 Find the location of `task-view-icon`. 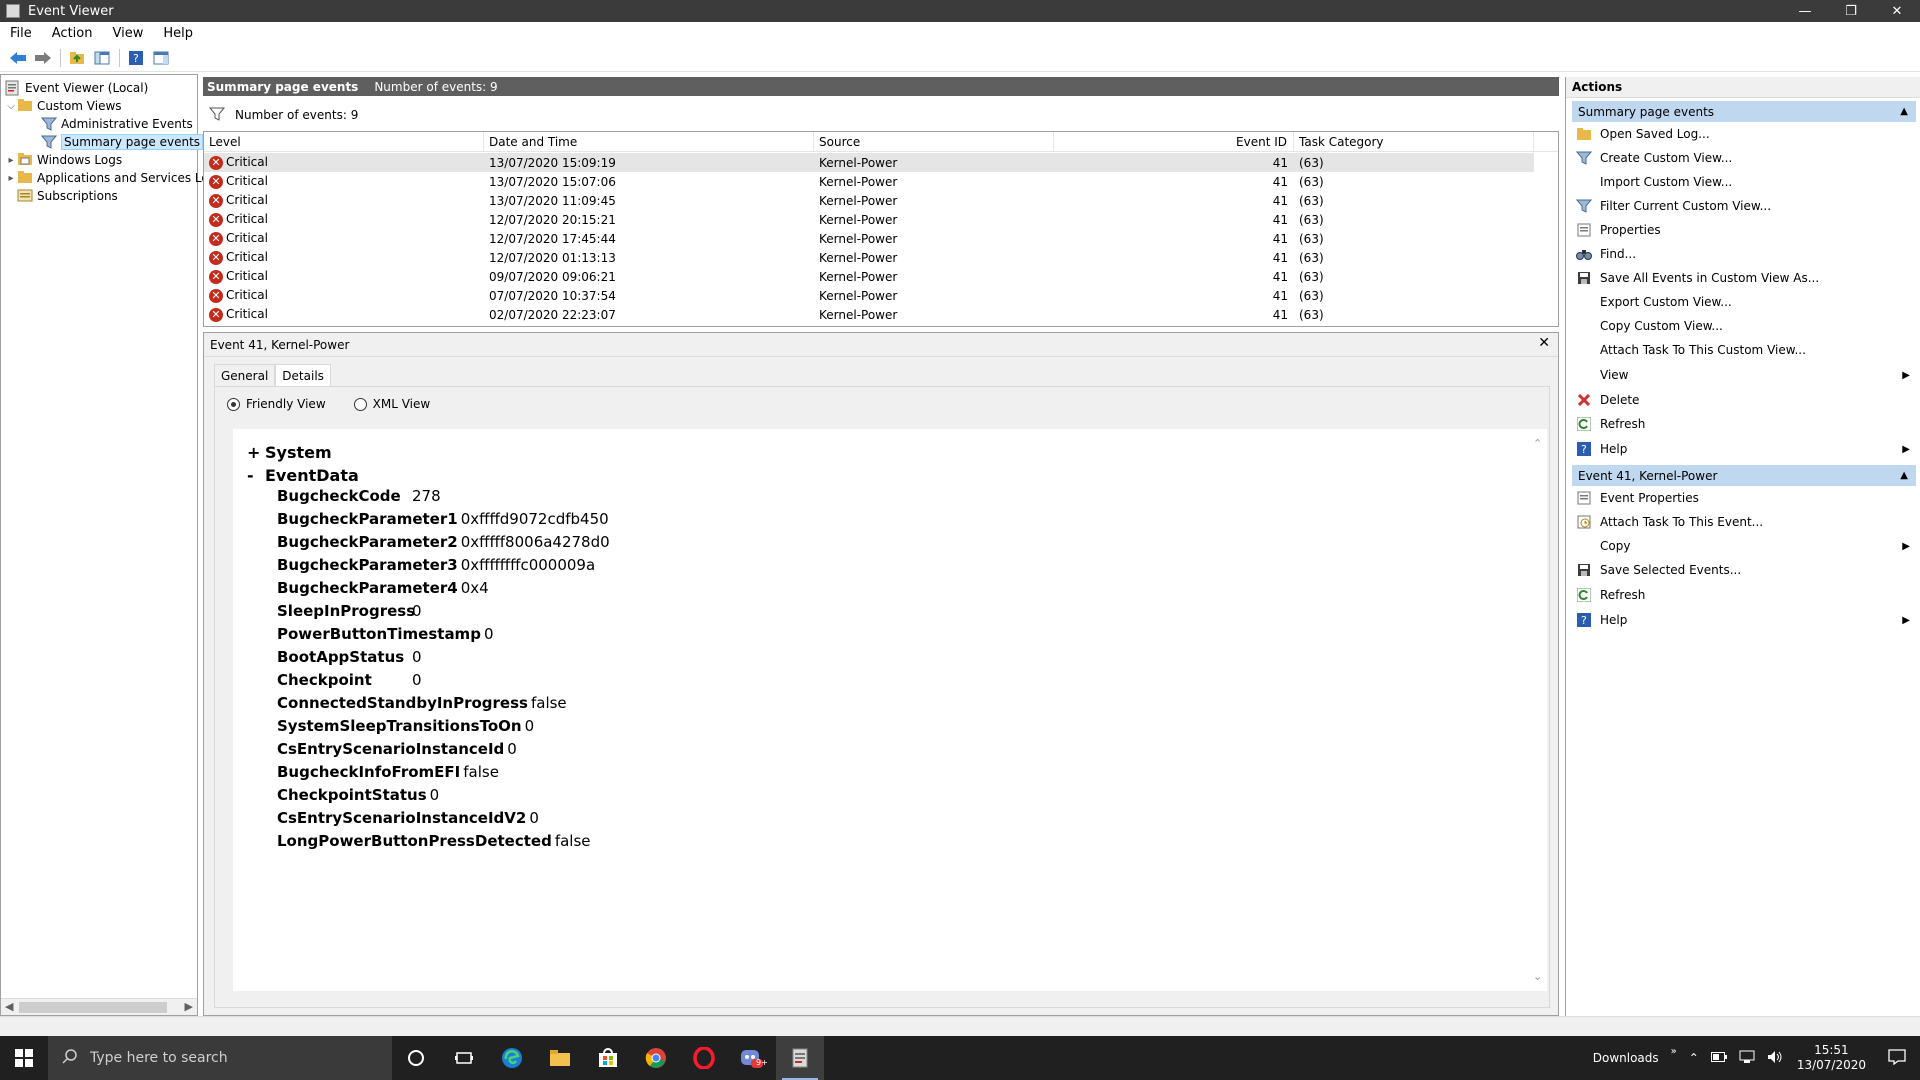

task-view-icon is located at coordinates (464, 1058).